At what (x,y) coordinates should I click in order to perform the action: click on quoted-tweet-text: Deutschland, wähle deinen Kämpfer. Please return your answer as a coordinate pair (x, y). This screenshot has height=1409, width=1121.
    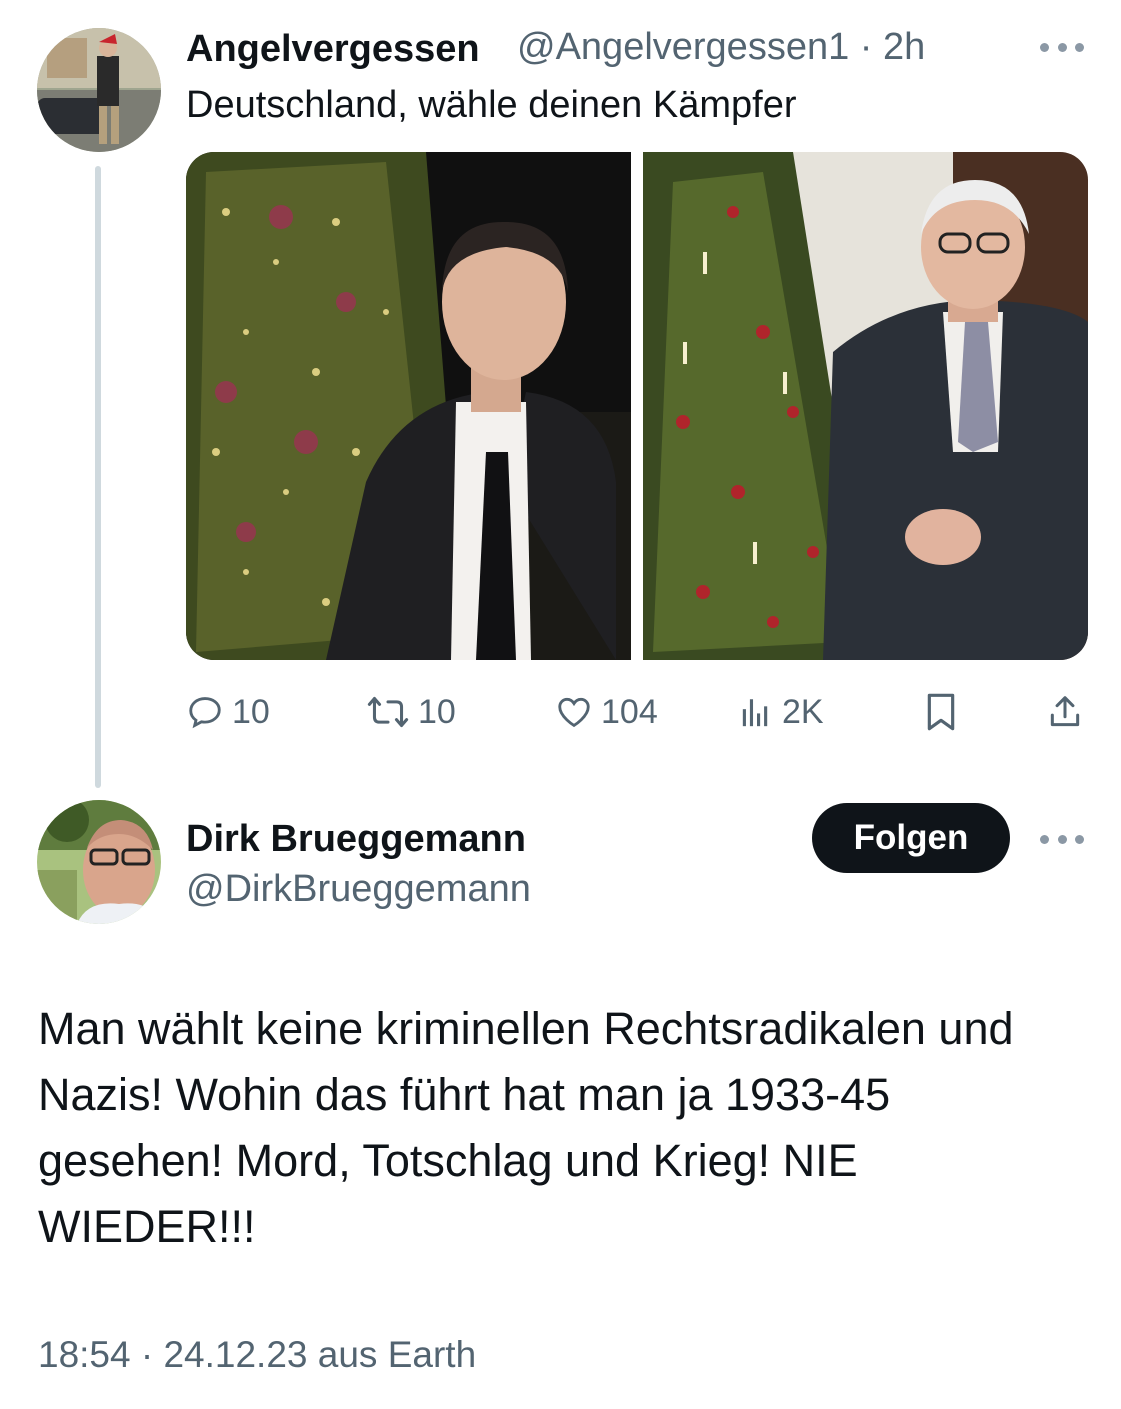
    Looking at the image, I should click on (491, 105).